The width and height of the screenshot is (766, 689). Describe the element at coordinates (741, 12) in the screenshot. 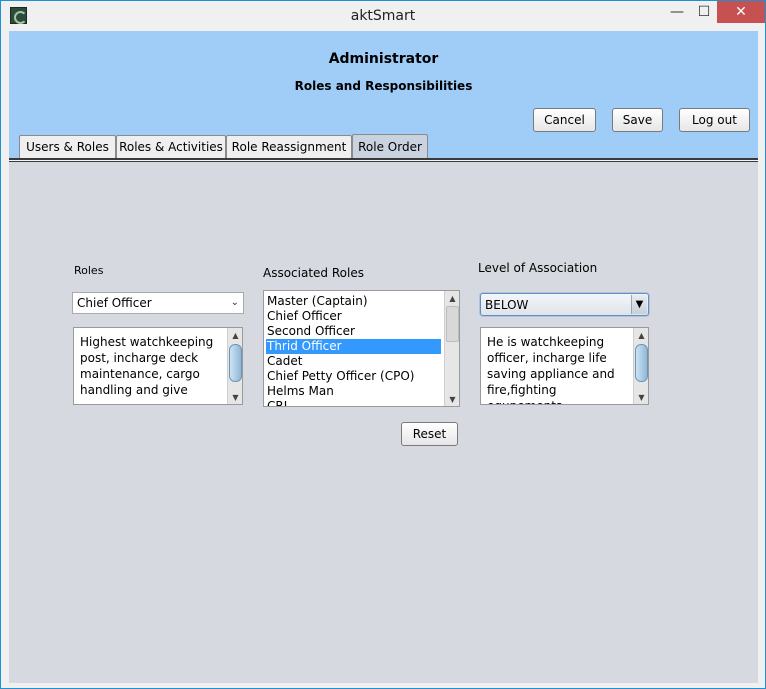

I see `close-button: ✕` at that location.